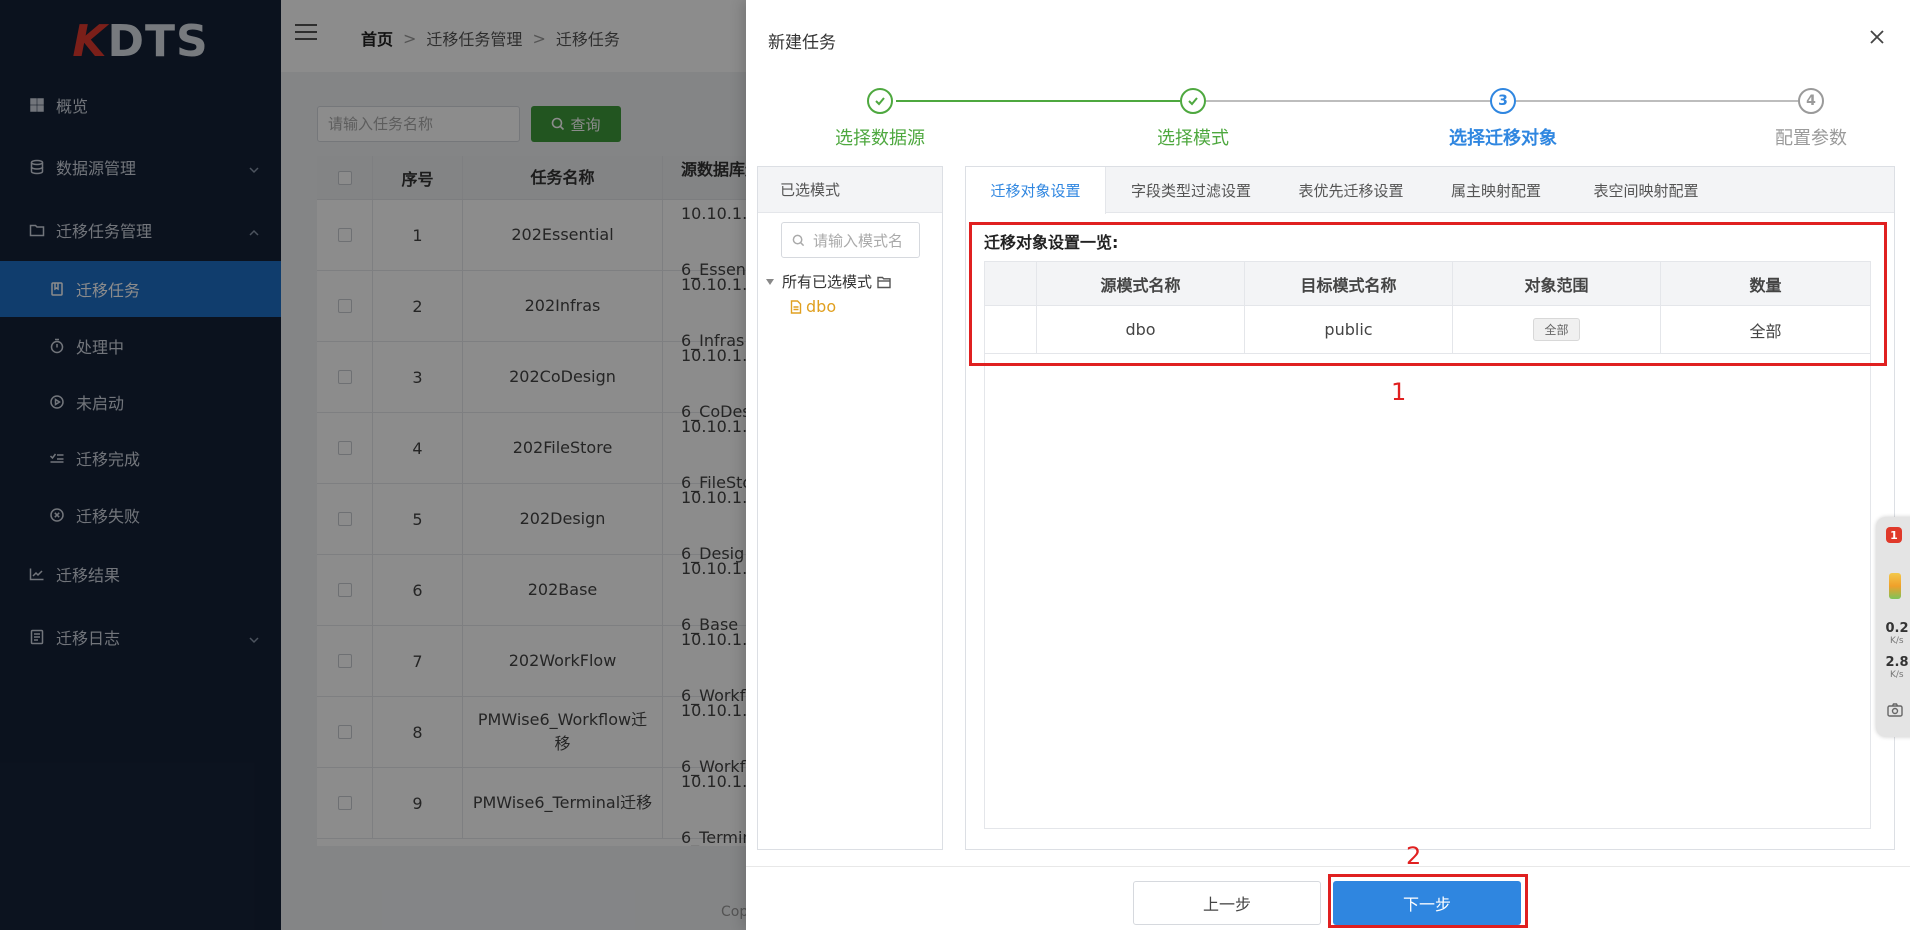 This screenshot has height=930, width=1910. Describe the element at coordinates (858, 240) in the screenshot. I see `schema-search-placeholder: 请输入模式名` at that location.